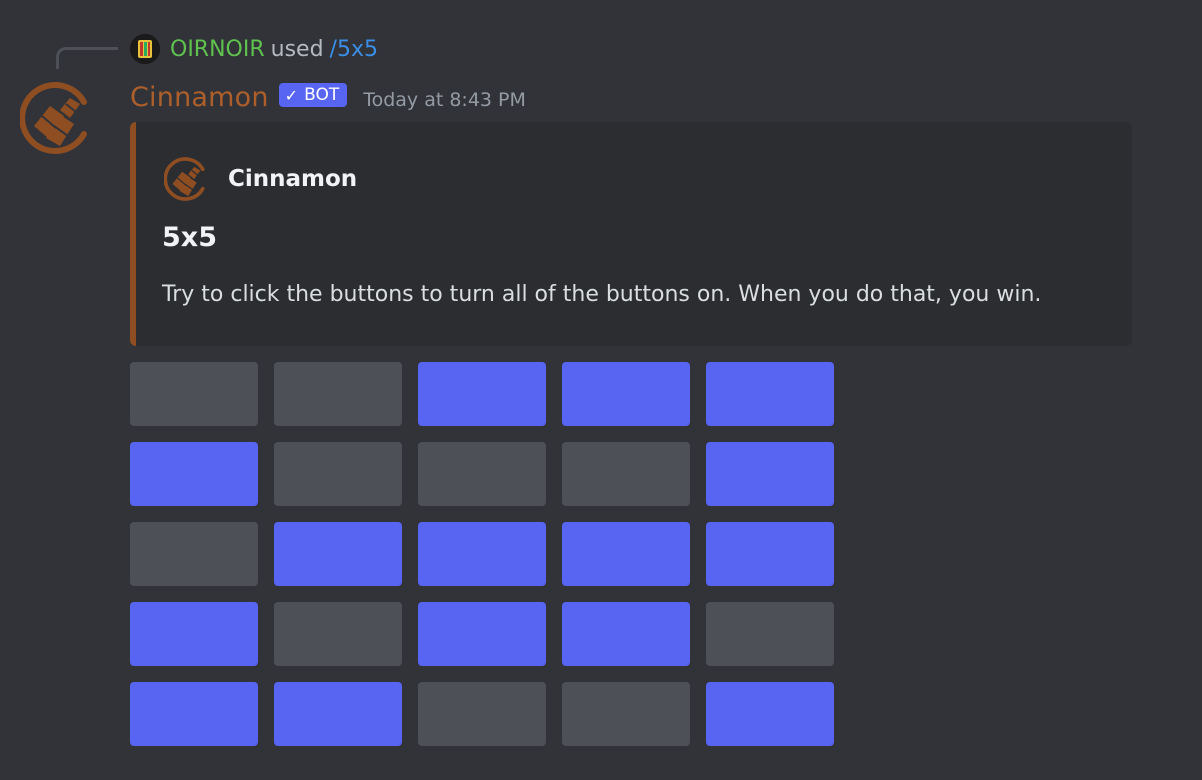 Image resolution: width=1202 pixels, height=780 pixels. Describe the element at coordinates (626, 554) in the screenshot. I see `grid-button-r3-c4` at that location.